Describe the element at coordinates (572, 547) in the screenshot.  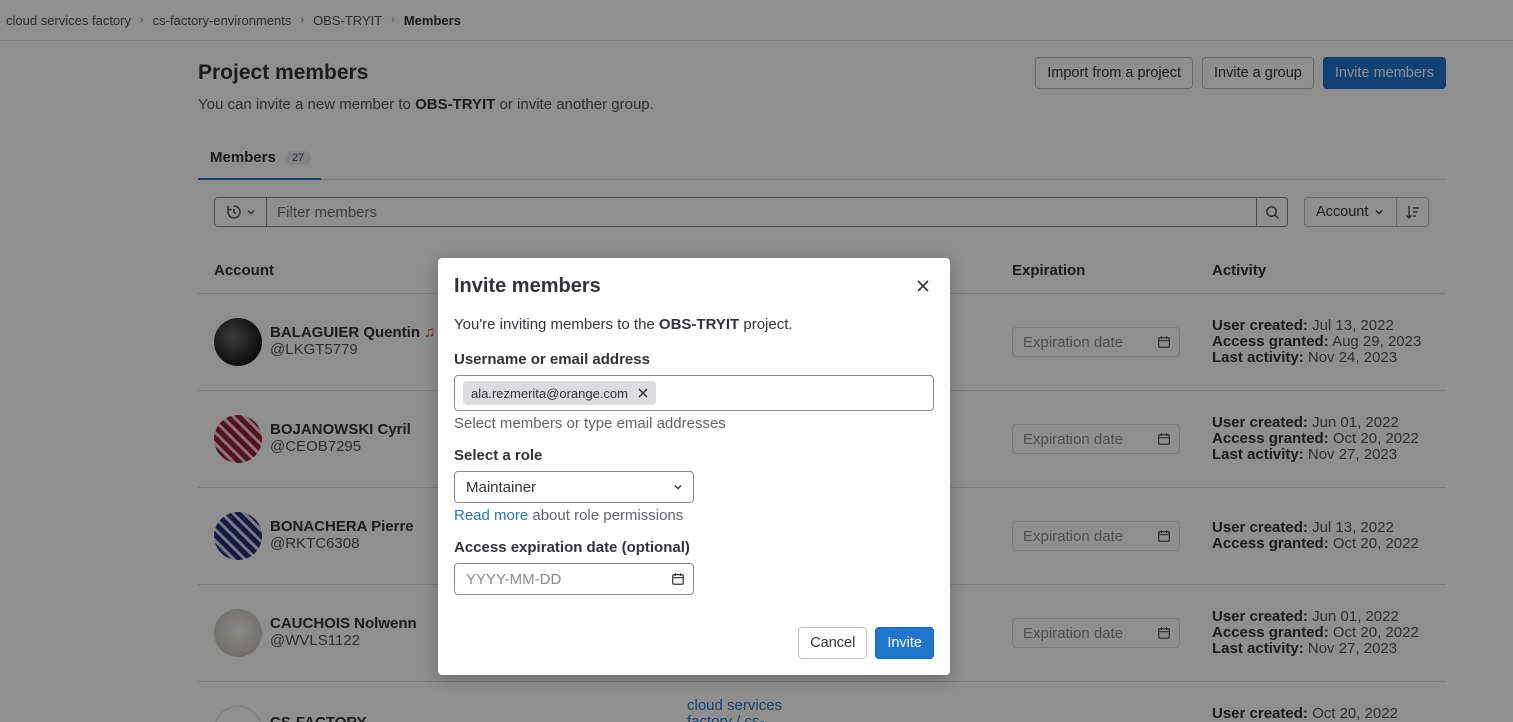
I see `expiration-label: Access expiration date (optional)` at that location.